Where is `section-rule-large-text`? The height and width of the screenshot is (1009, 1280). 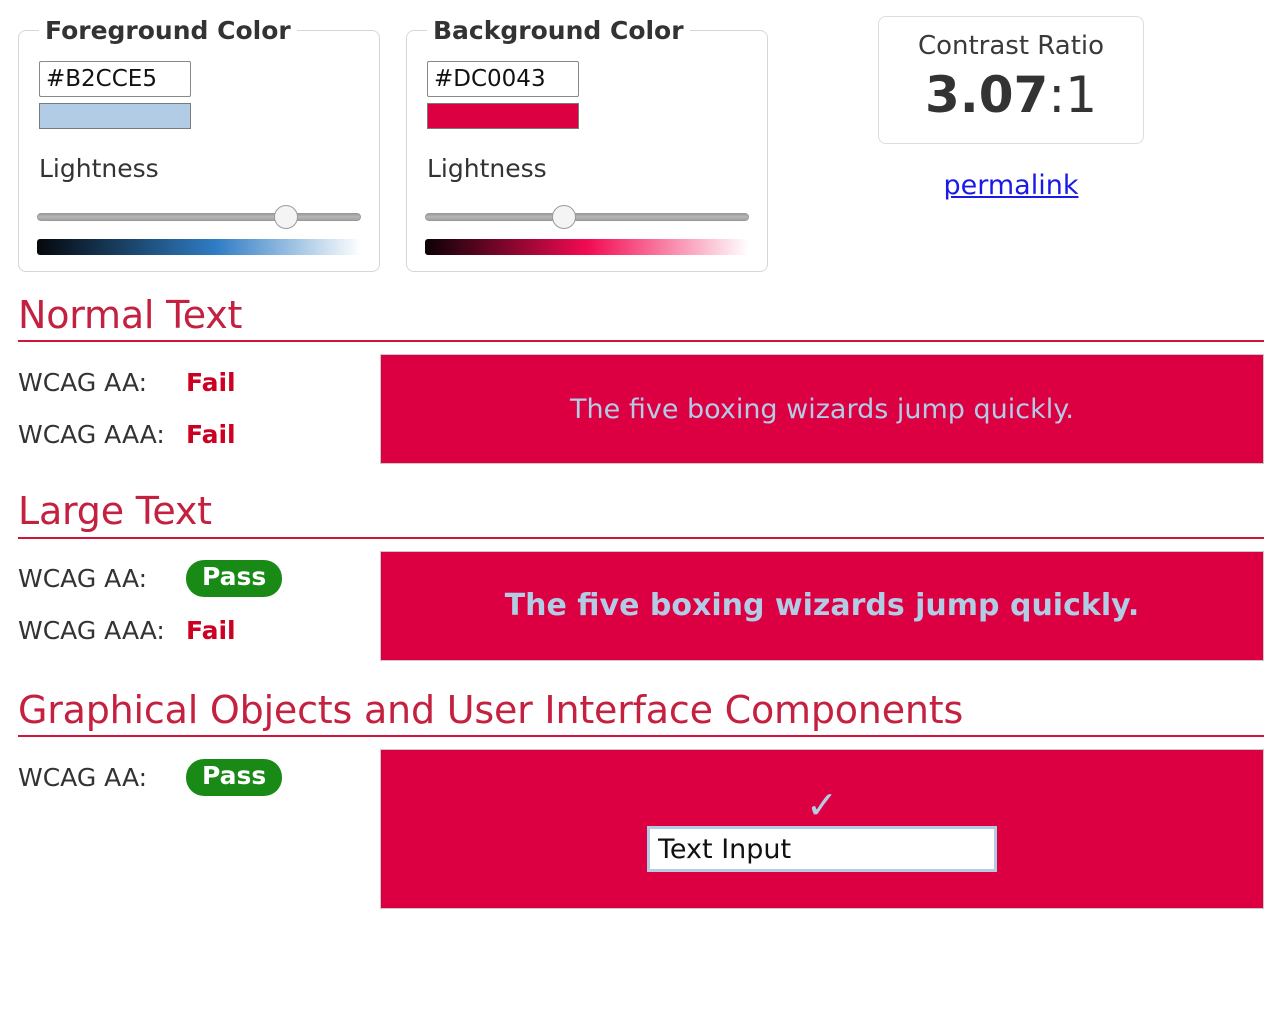
section-rule-large-text is located at coordinates (641, 537).